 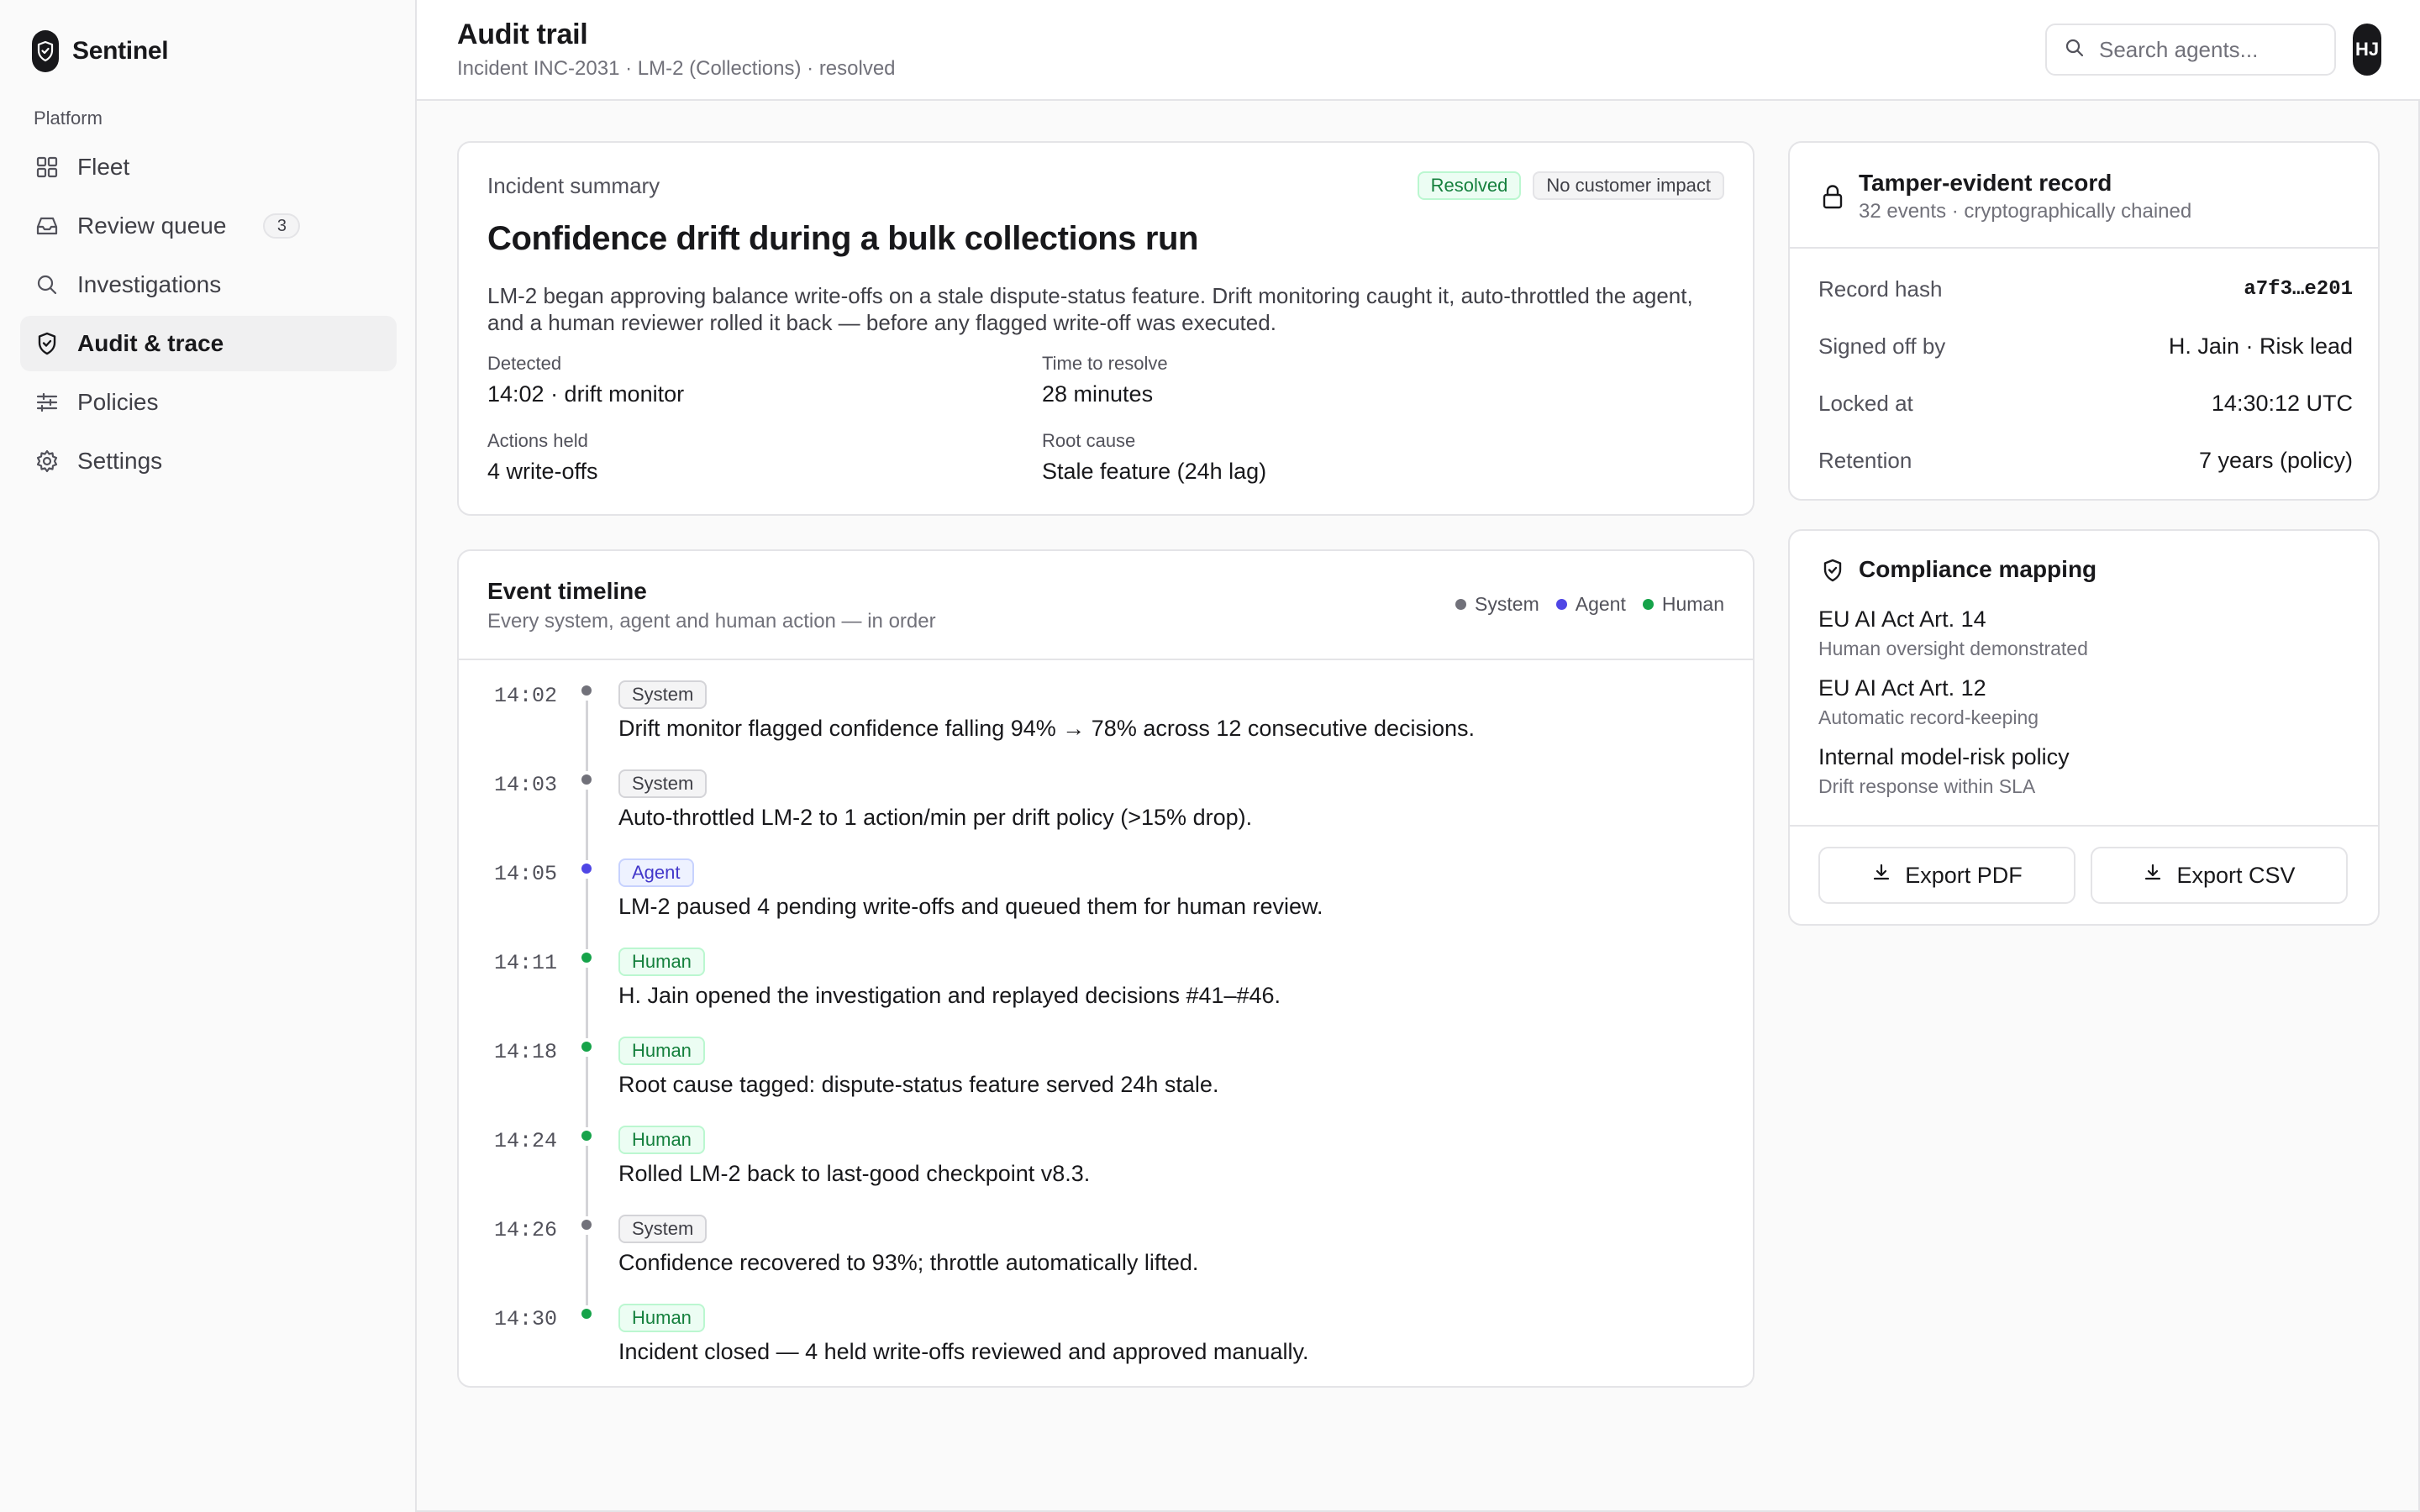 I want to click on summary-badges: Resolved No customer impact, so click(x=1570, y=185).